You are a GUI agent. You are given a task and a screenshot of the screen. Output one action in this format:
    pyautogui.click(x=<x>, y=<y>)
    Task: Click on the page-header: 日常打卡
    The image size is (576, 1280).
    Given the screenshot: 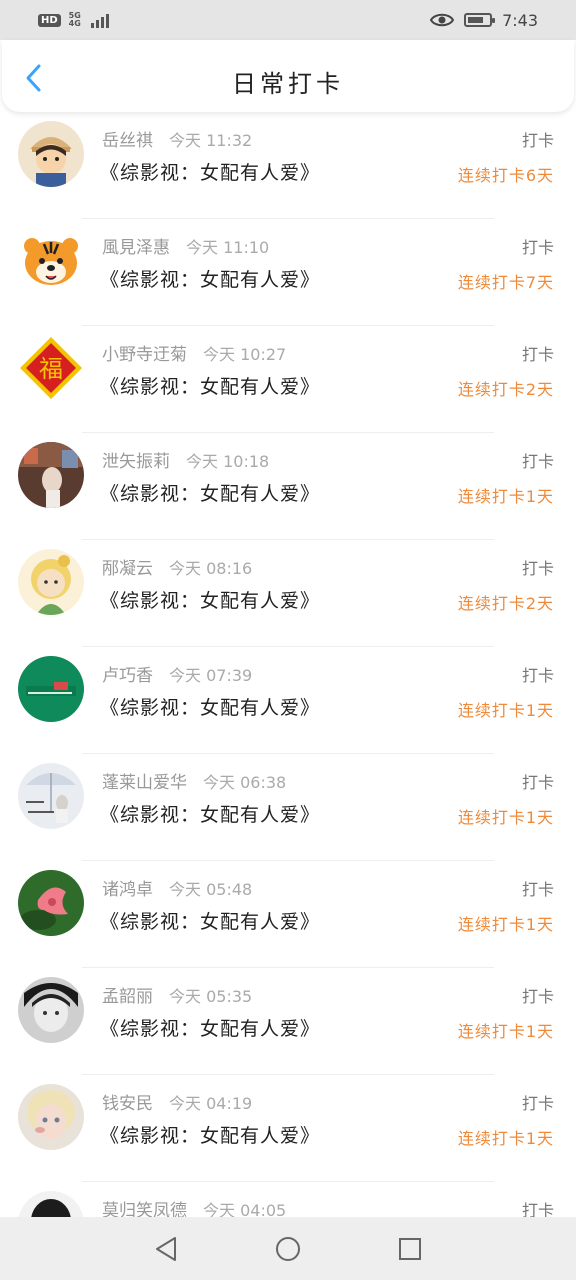 What is the action you would take?
    pyautogui.click(x=288, y=76)
    